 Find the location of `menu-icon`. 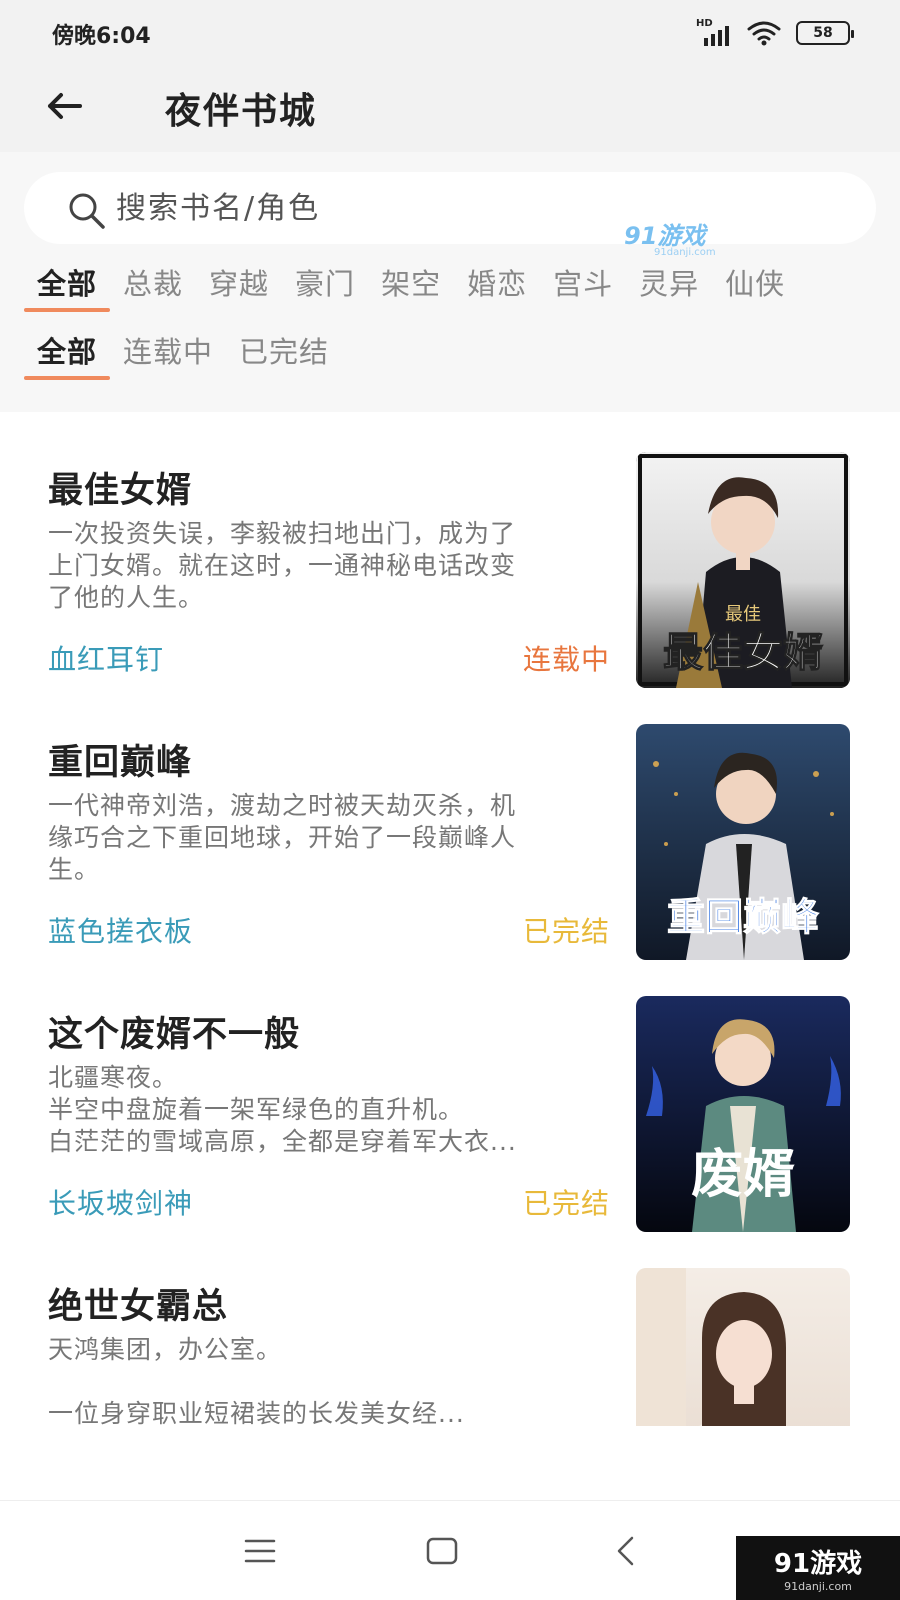

menu-icon is located at coordinates (260, 1551).